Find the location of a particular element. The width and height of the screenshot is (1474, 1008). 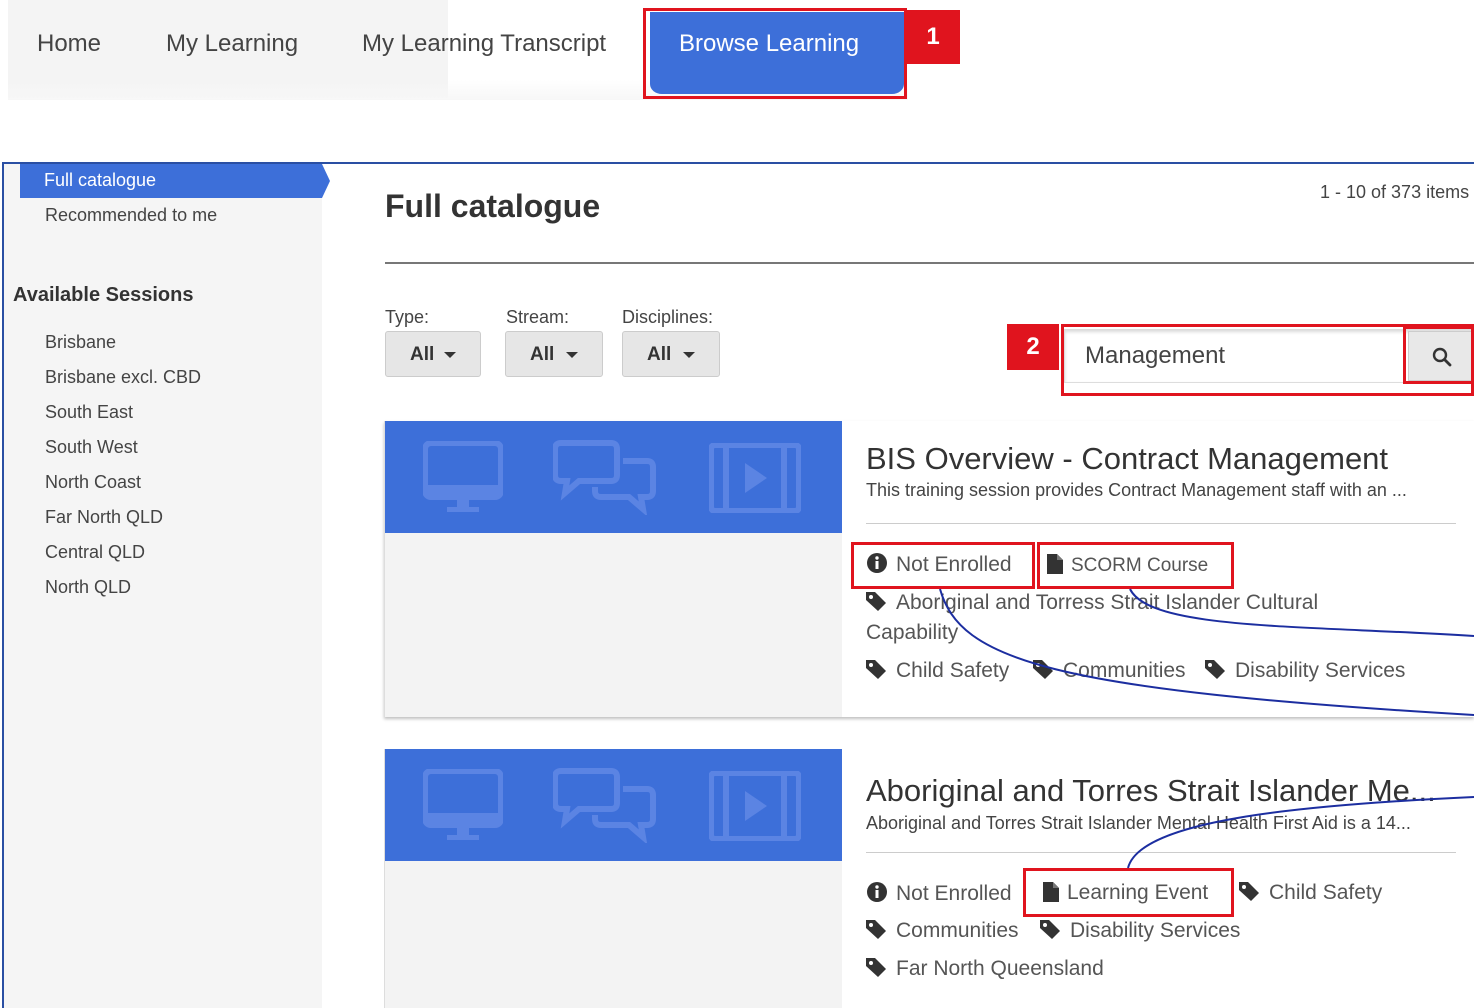

title-divider is located at coordinates (929, 263).